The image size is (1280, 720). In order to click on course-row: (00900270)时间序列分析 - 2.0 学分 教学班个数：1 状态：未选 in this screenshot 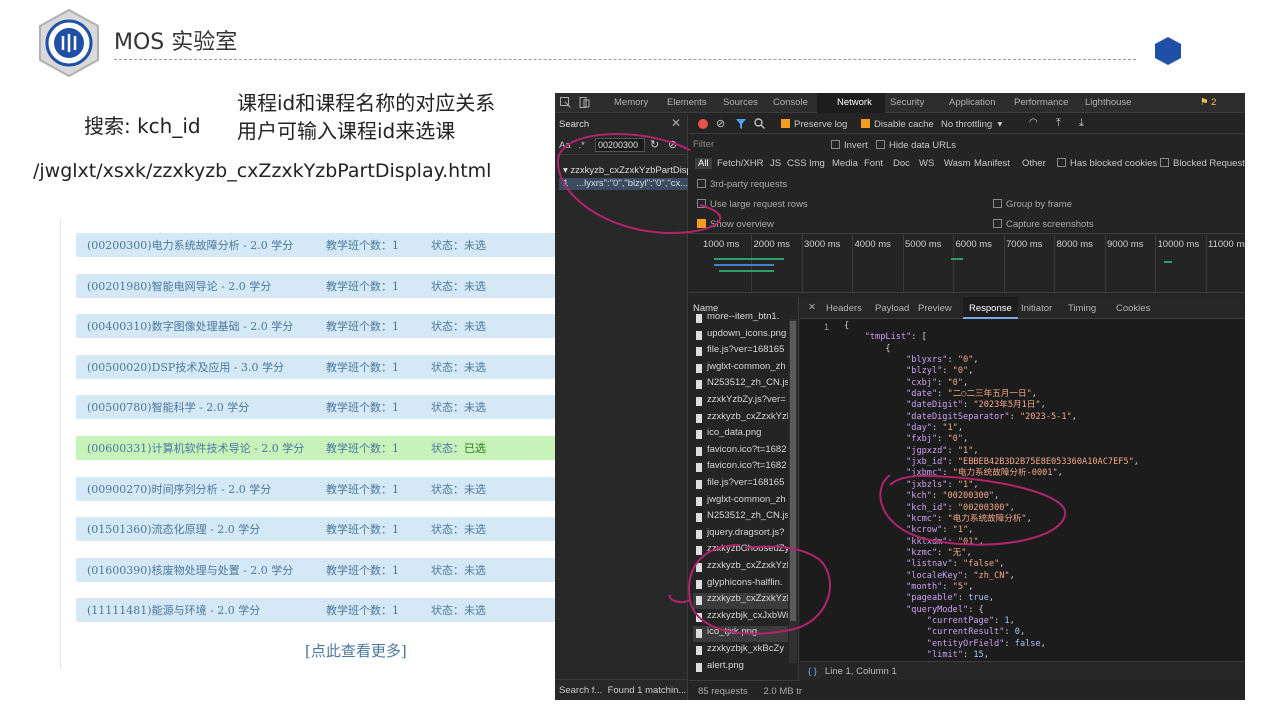, I will do `click(356, 488)`.